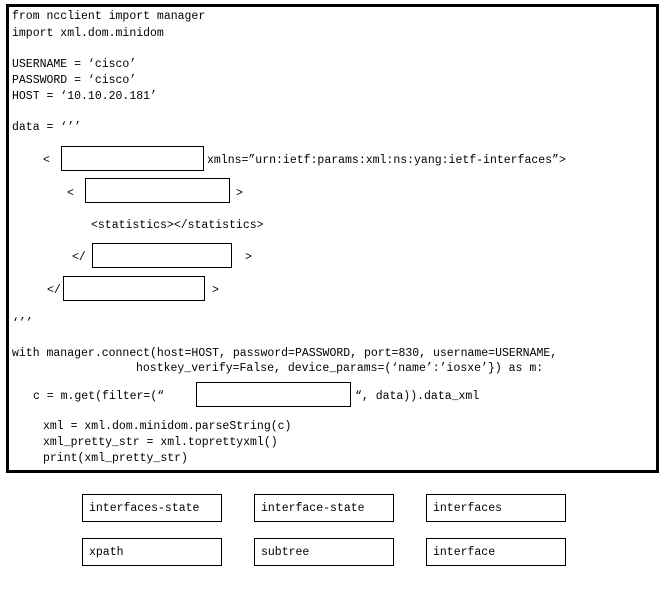 The image size is (665, 597). Describe the element at coordinates (47, 127) in the screenshot. I see `code-line: data = ‘’’` at that location.